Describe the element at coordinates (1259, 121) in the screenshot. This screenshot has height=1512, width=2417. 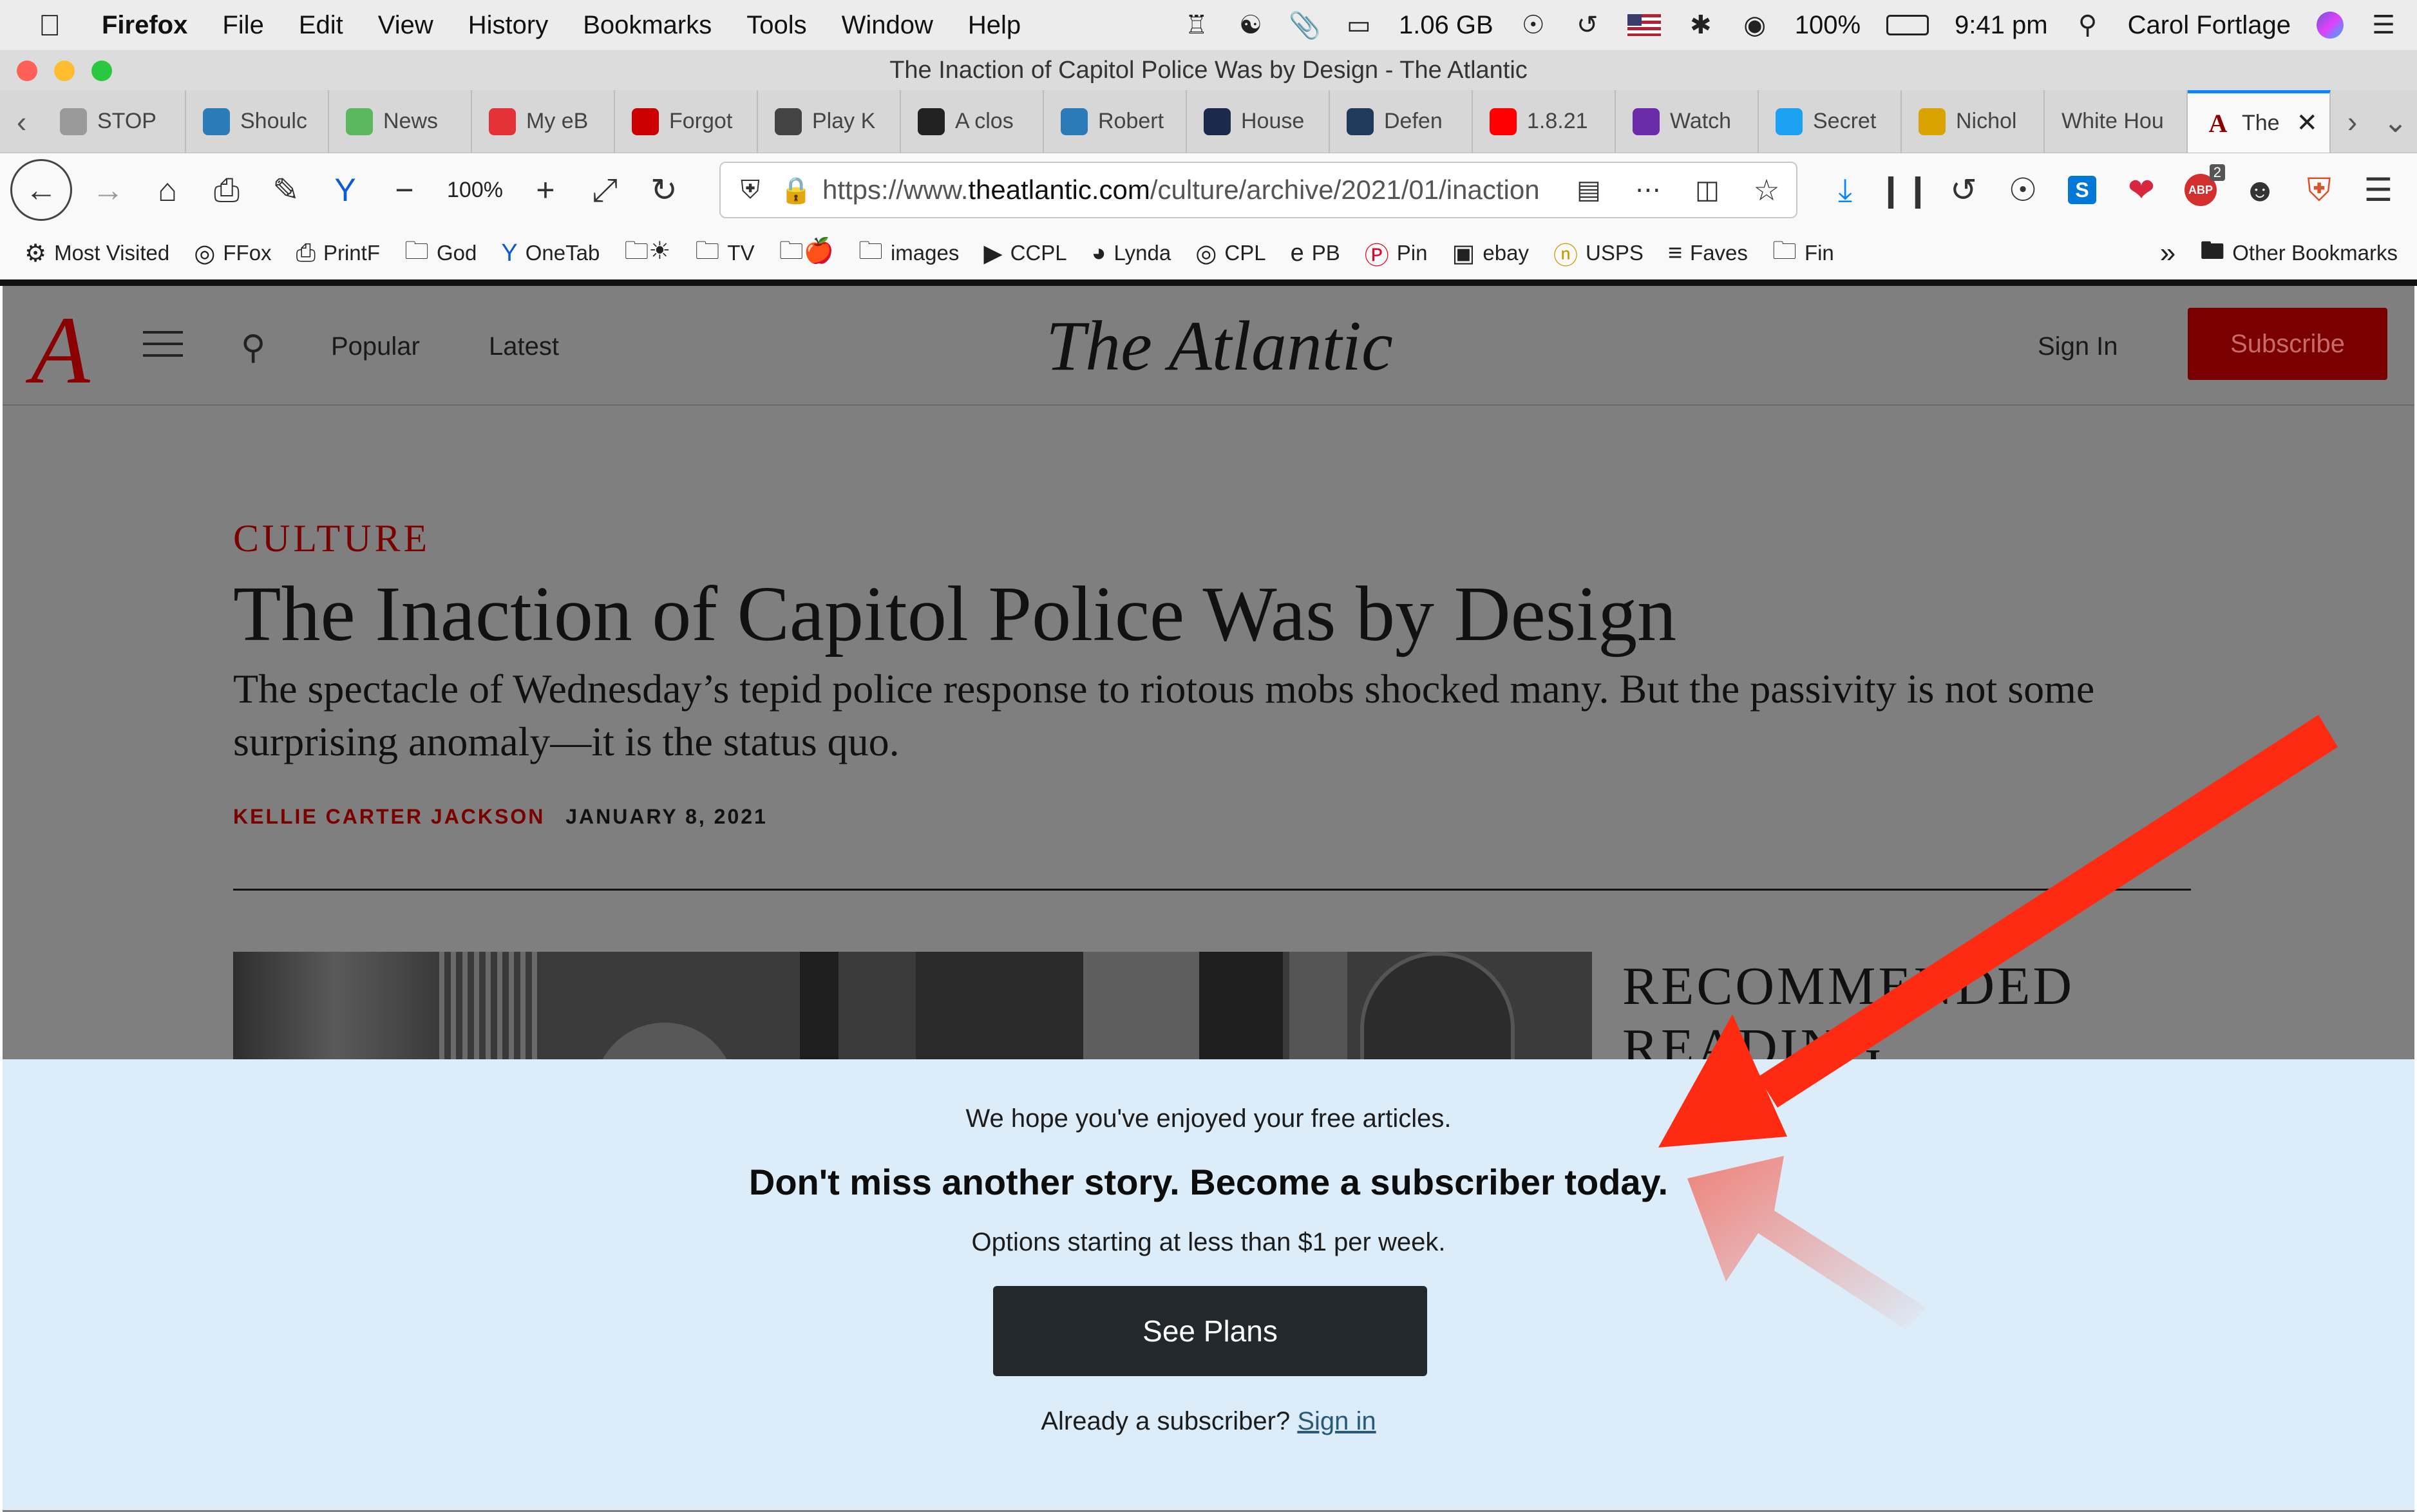
I see `tab: House` at that location.